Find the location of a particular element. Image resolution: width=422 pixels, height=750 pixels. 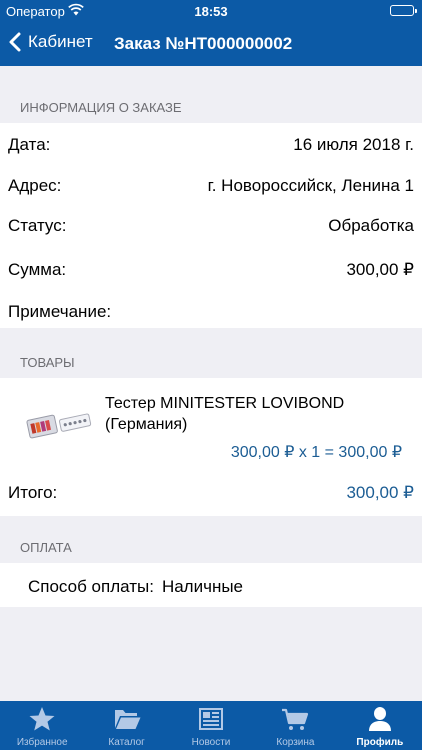

tab-label-favorites: Избранное is located at coordinates (42, 742).